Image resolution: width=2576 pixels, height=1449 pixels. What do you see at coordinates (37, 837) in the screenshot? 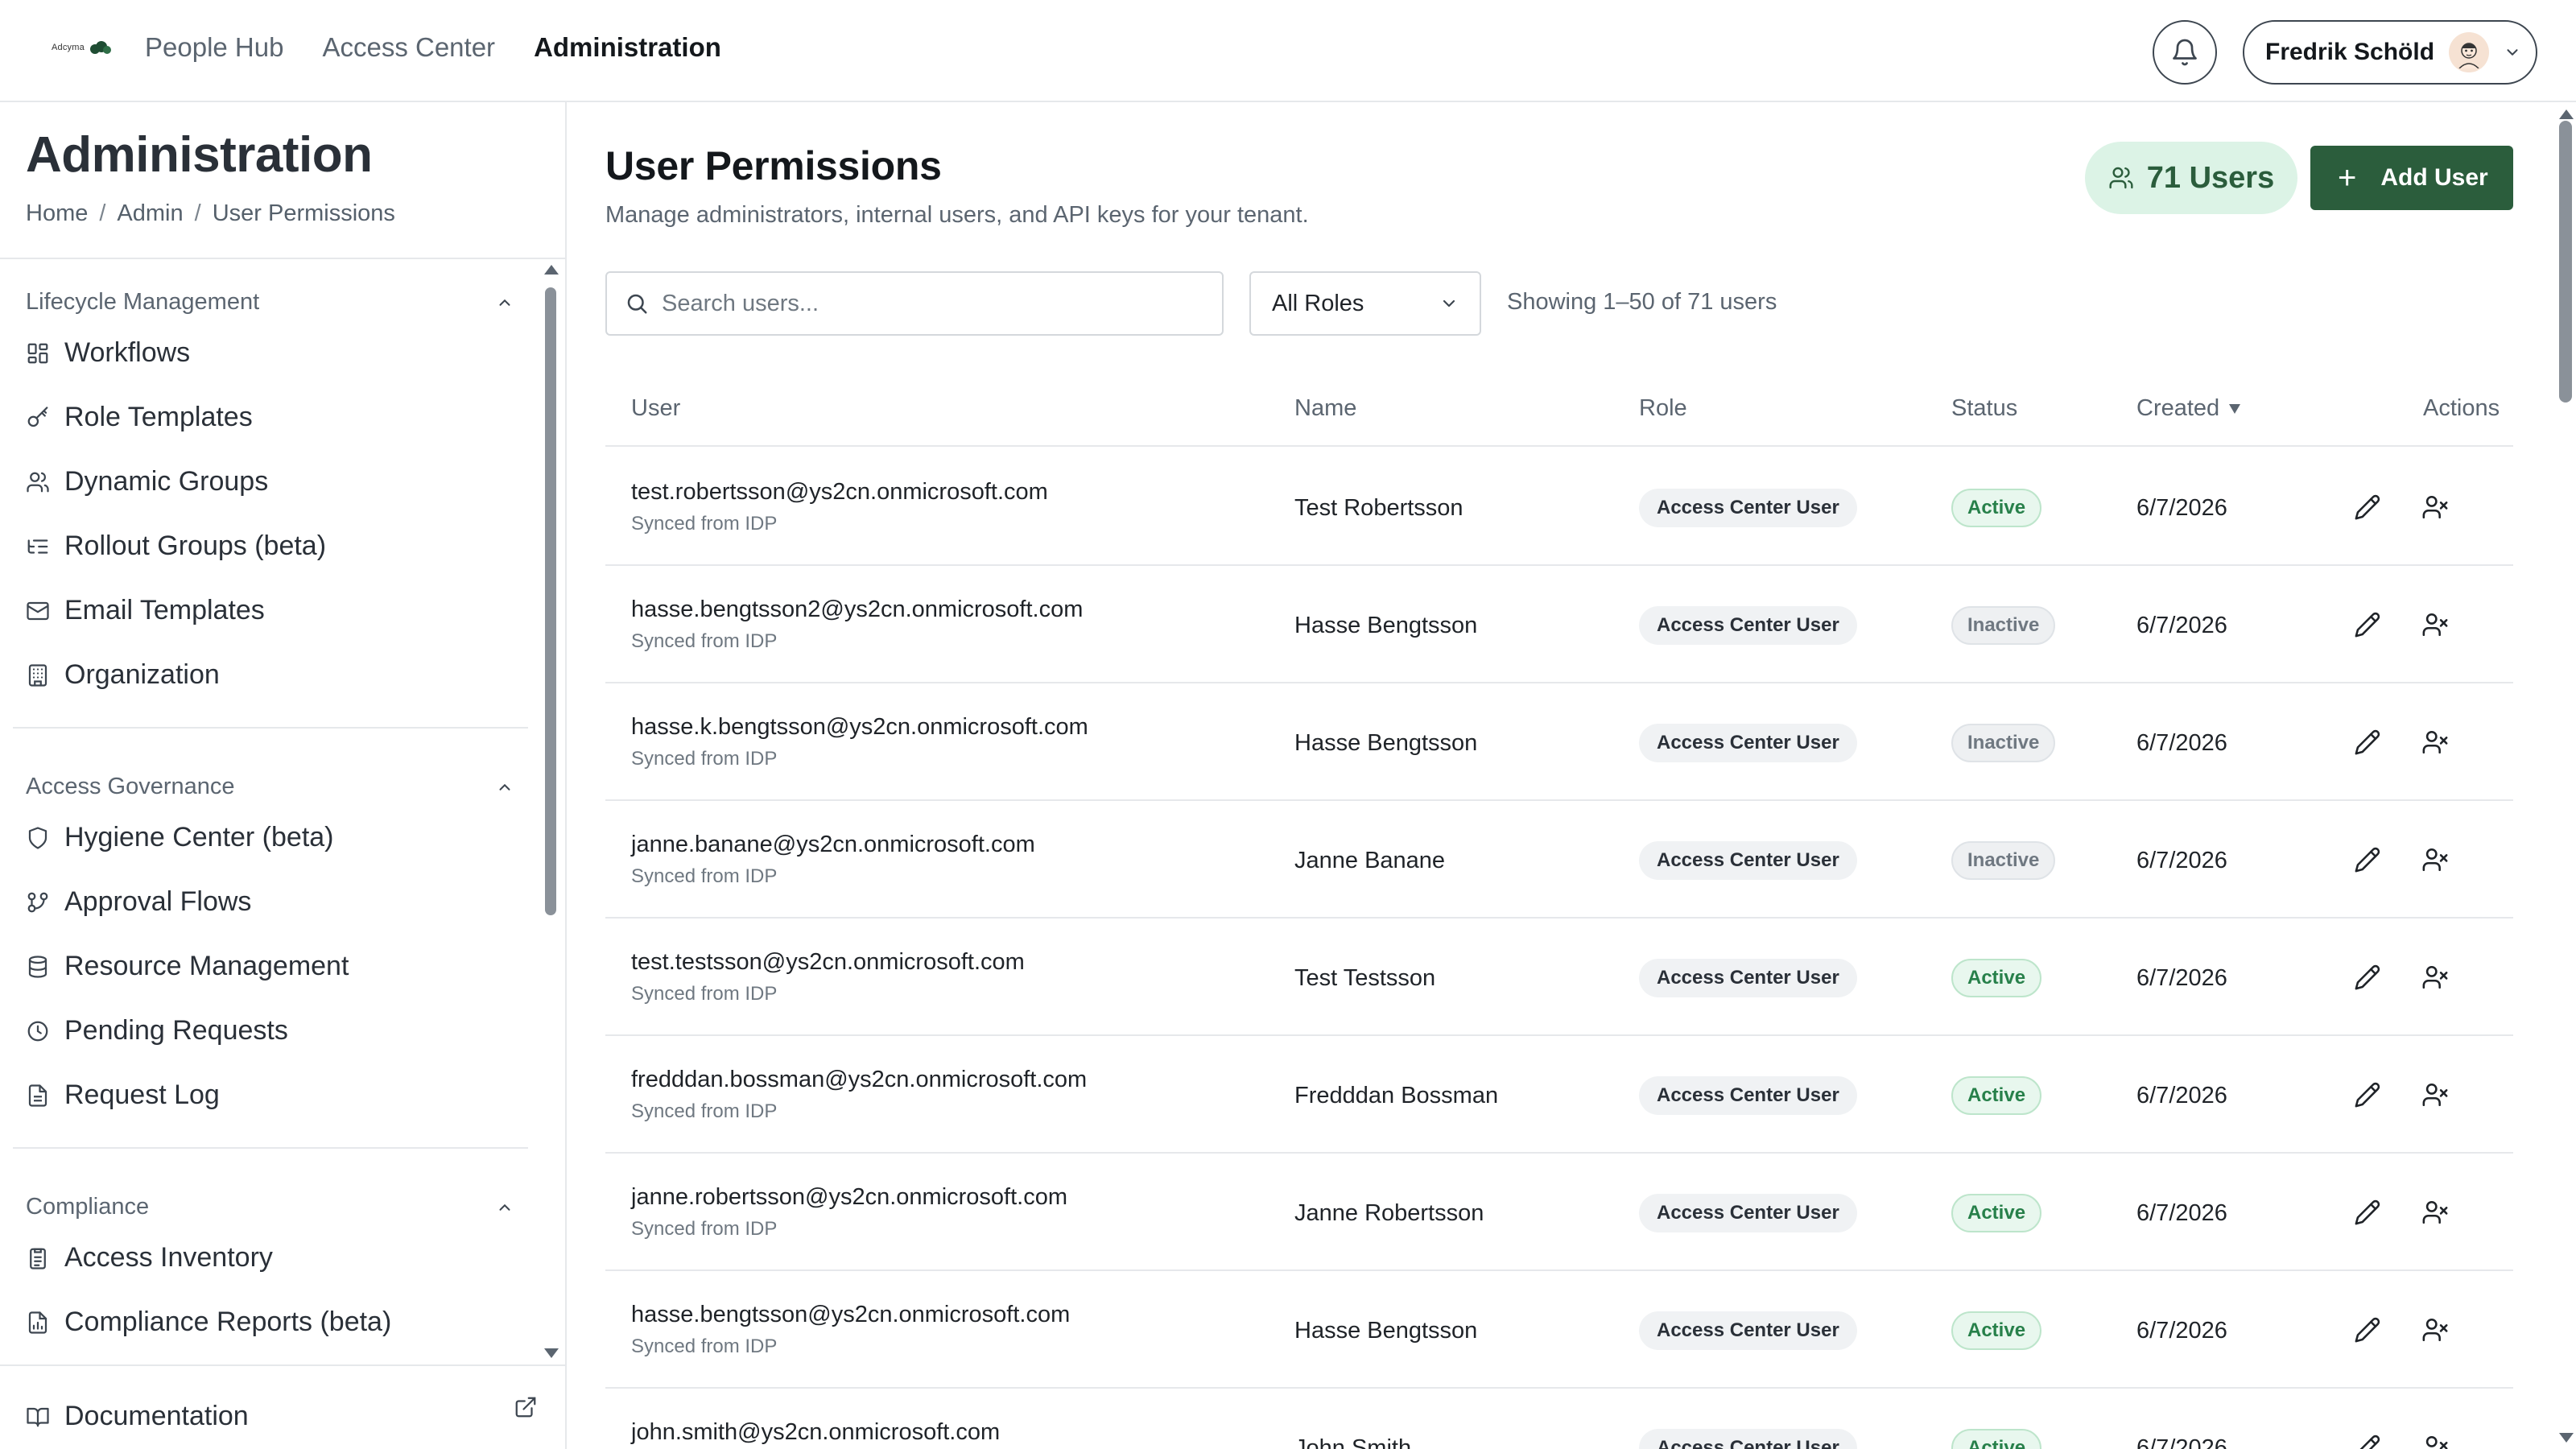
I see `shield-icon` at bounding box center [37, 837].